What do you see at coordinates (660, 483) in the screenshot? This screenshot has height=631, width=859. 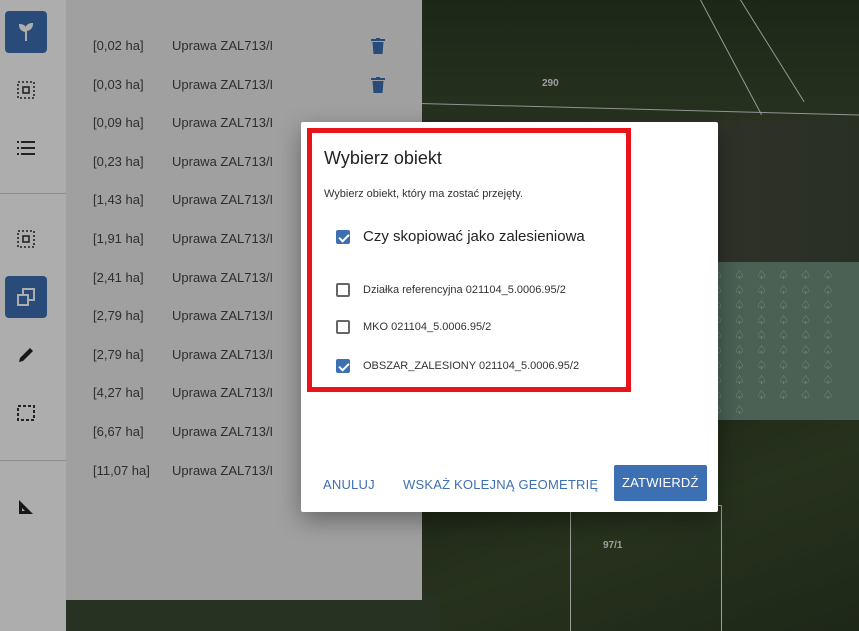 I see `confirm-button: ZATWIERDŹ` at bounding box center [660, 483].